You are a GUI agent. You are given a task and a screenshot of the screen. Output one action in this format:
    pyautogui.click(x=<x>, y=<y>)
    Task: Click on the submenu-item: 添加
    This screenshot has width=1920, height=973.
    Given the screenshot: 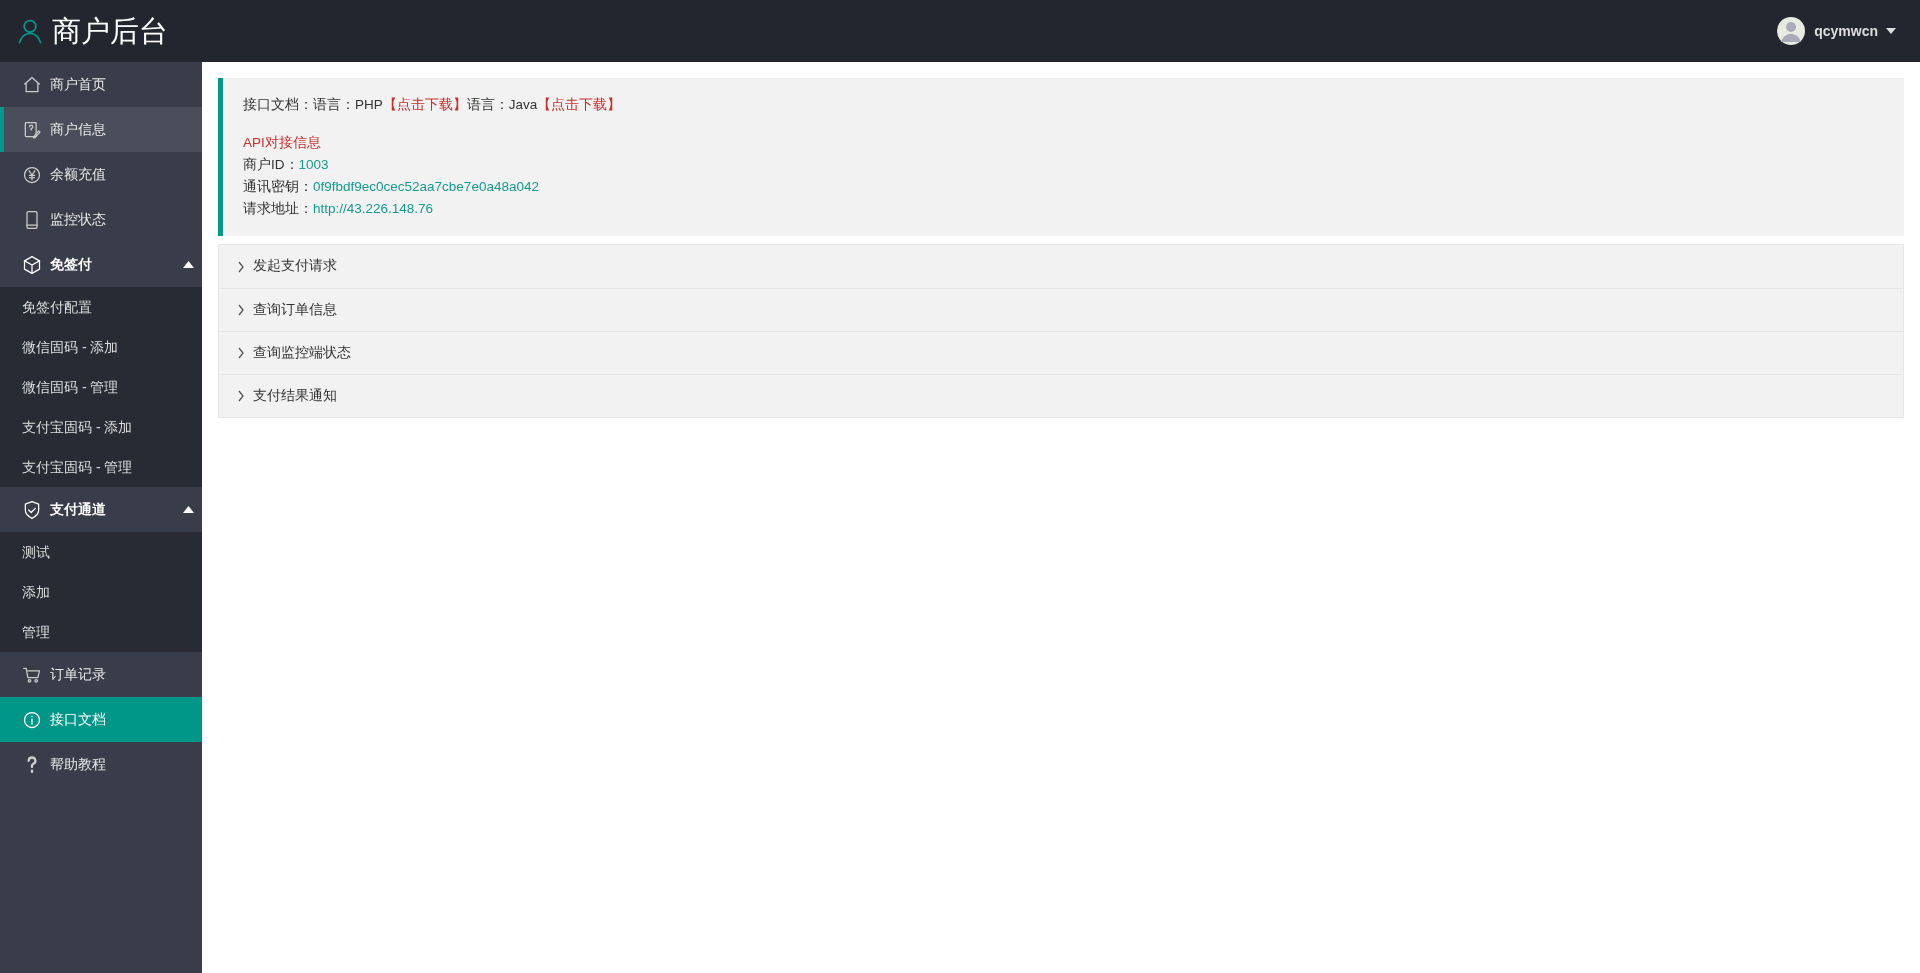 What is the action you would take?
    pyautogui.click(x=101, y=592)
    